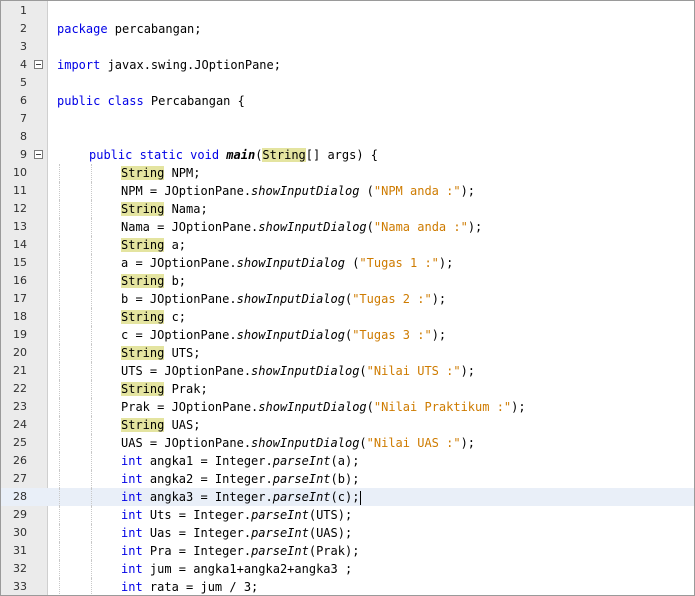 The image size is (695, 596). Describe the element at coordinates (347, 137) in the screenshot. I see `code-line: 8` at that location.